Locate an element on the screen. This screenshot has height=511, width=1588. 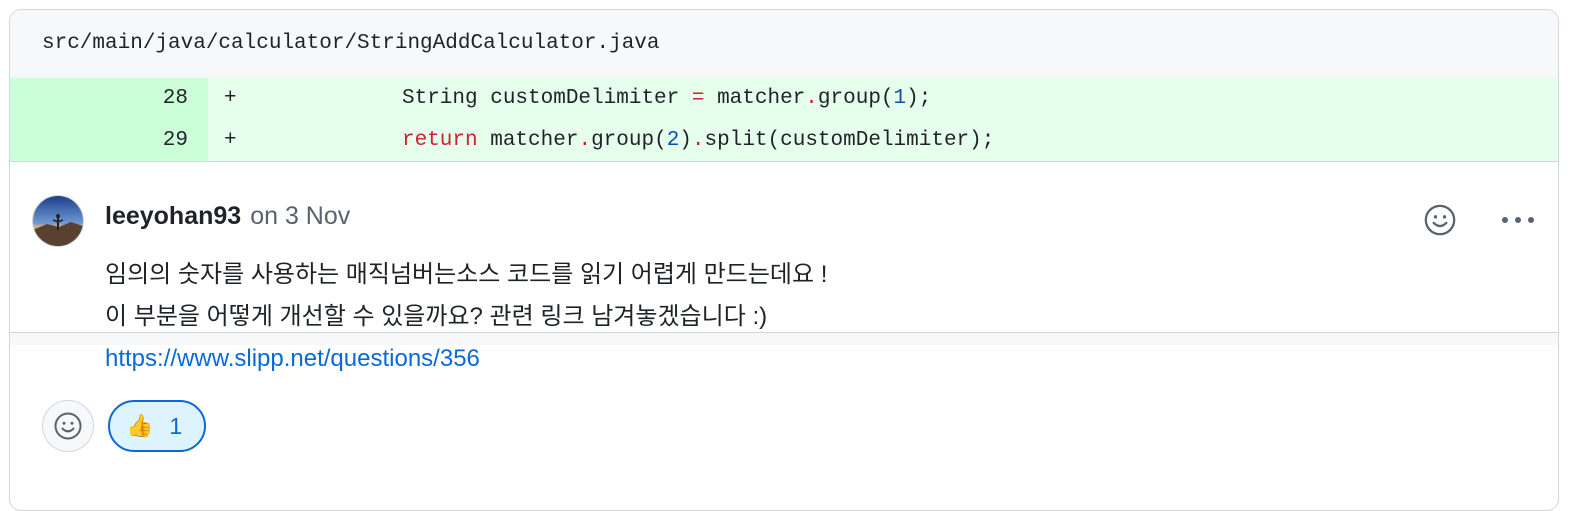
avatar-image is located at coordinates (58, 221).